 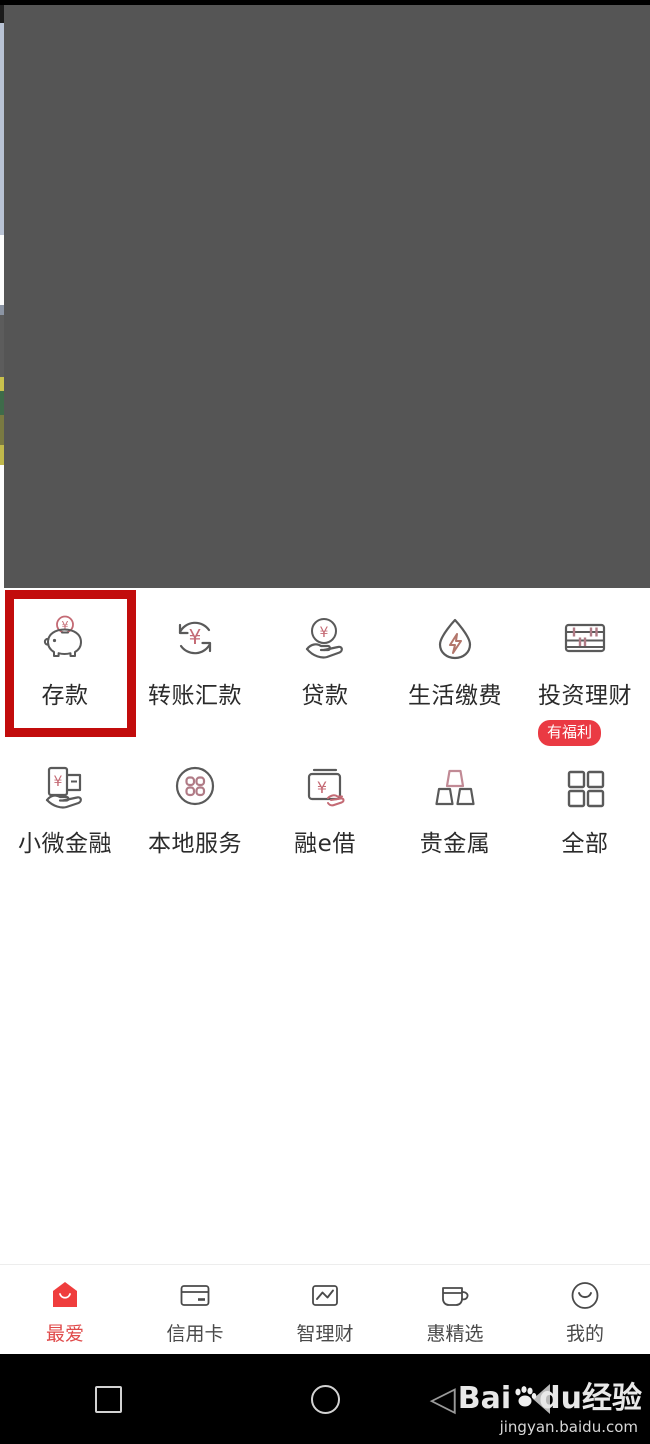 I want to click on bottom-tab-bar: 最爱 信用卡 智理财 惠精选 我的, so click(x=325, y=1309).